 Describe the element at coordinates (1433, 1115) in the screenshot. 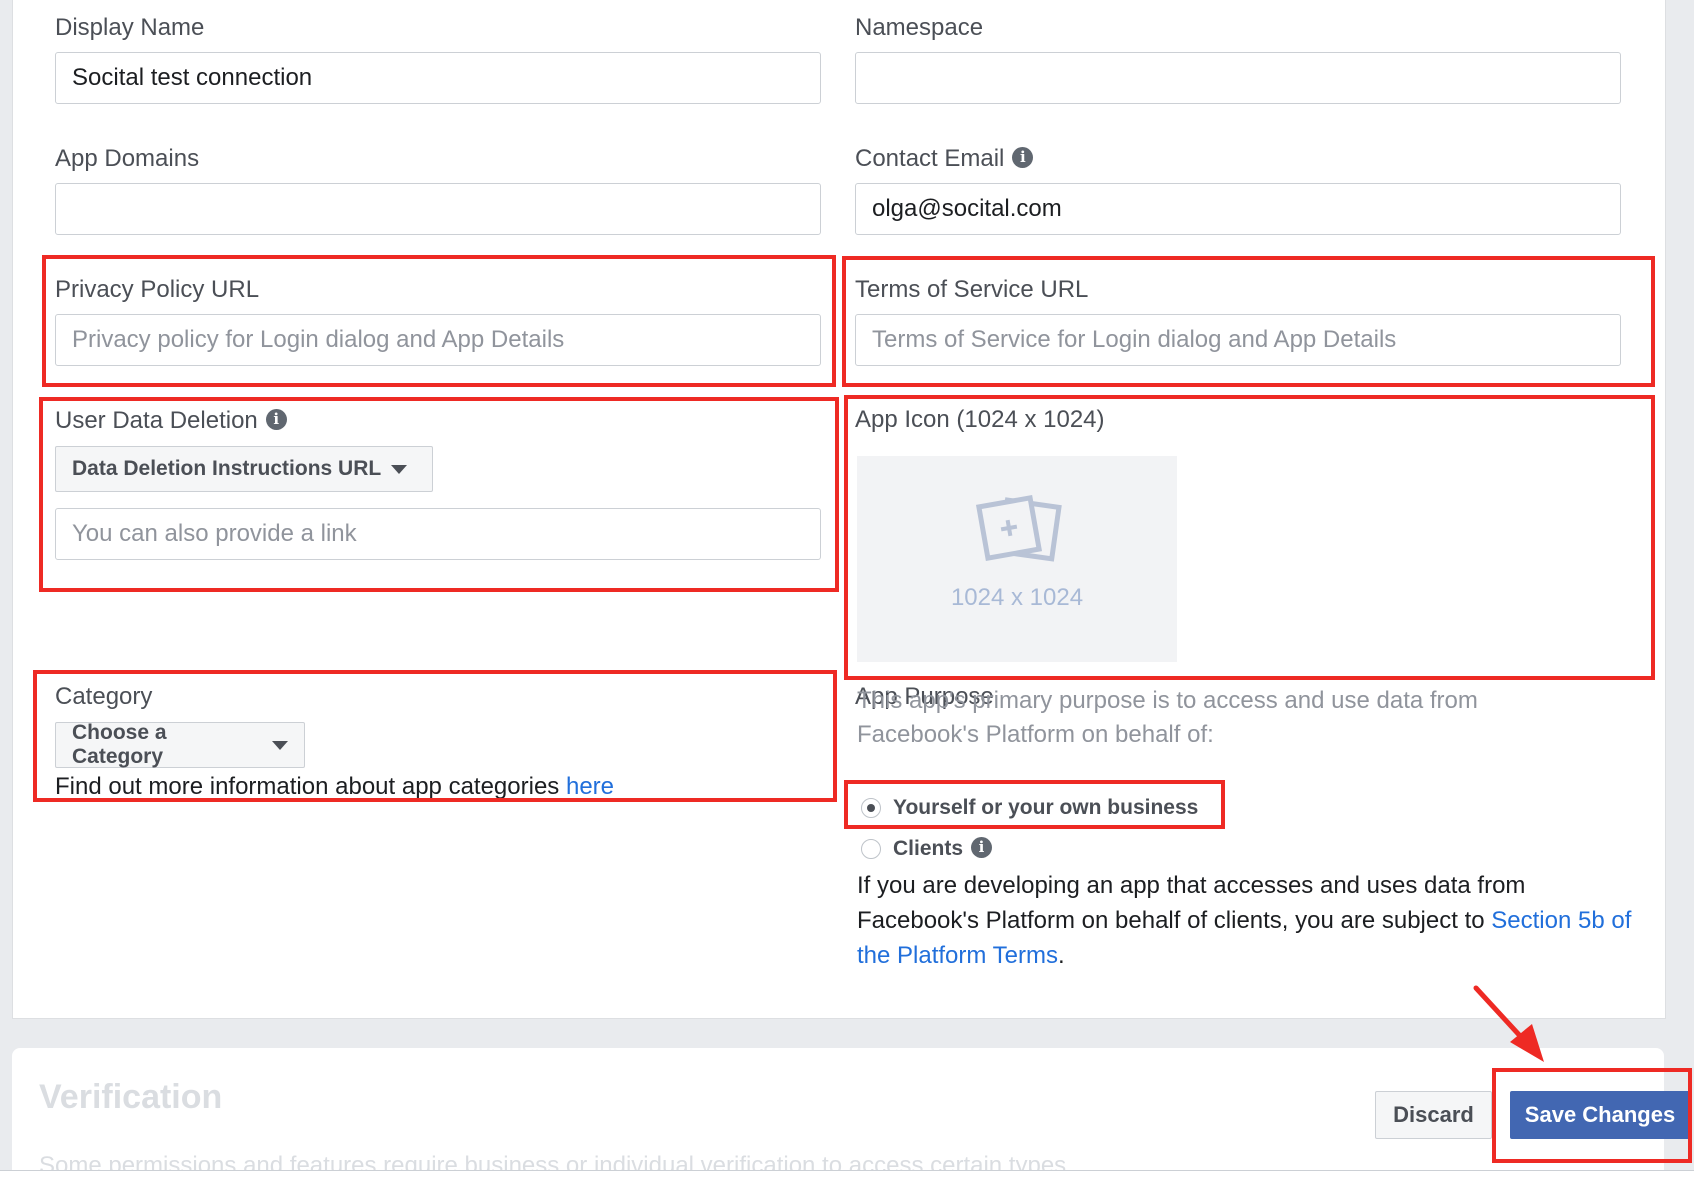

I see `discard-button: Discard` at that location.